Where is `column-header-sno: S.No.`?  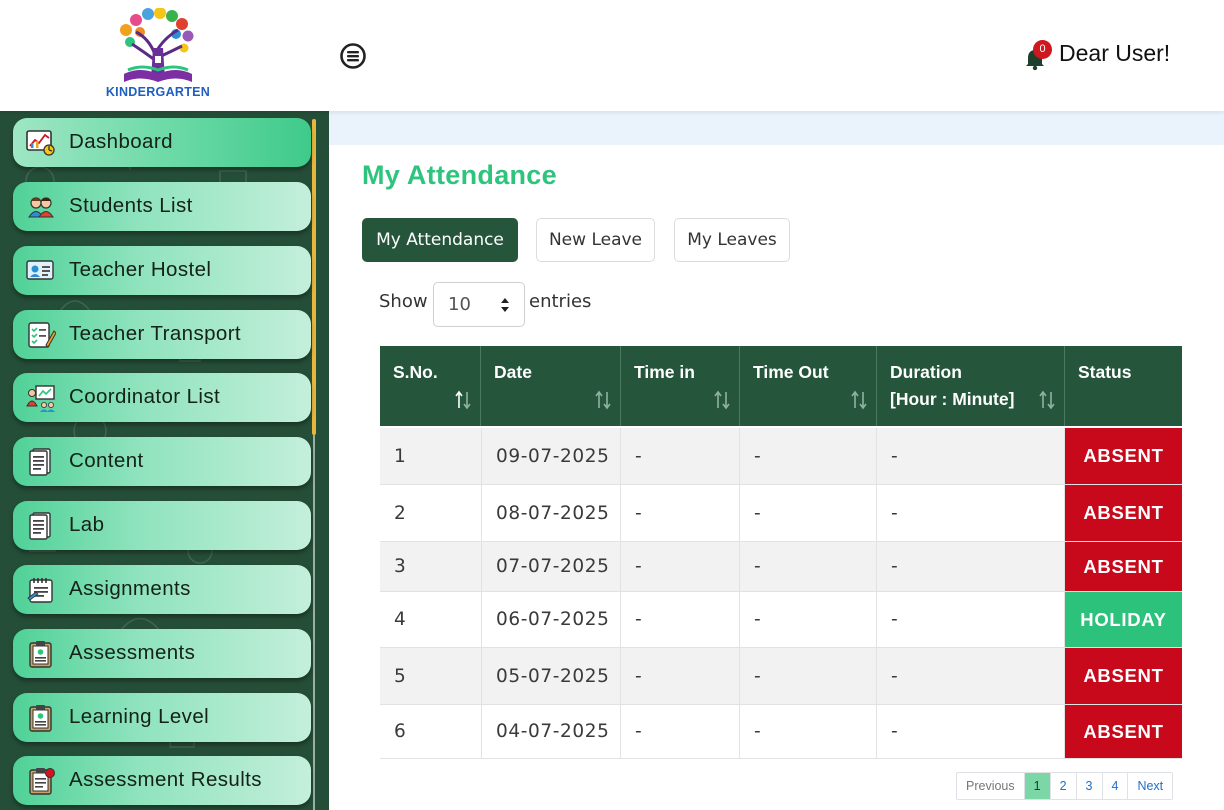
column-header-sno: S.No. is located at coordinates (430, 386).